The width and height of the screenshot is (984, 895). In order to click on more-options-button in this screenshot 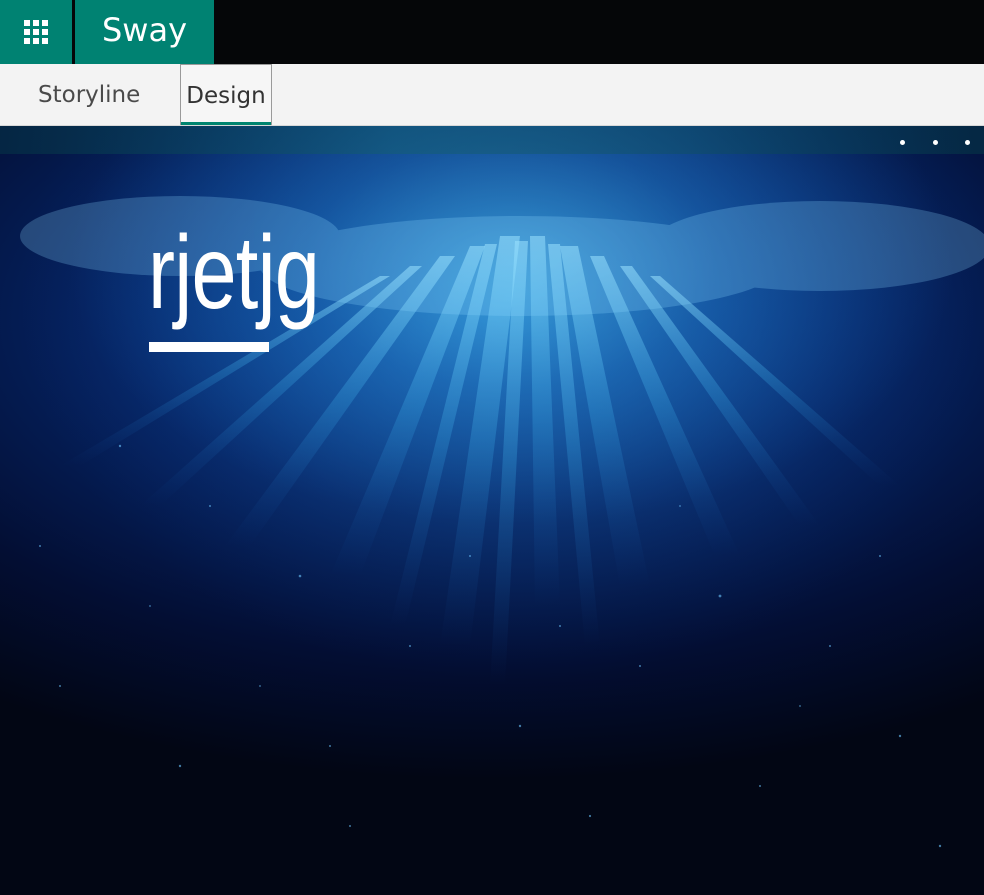, I will do `click(935, 142)`.